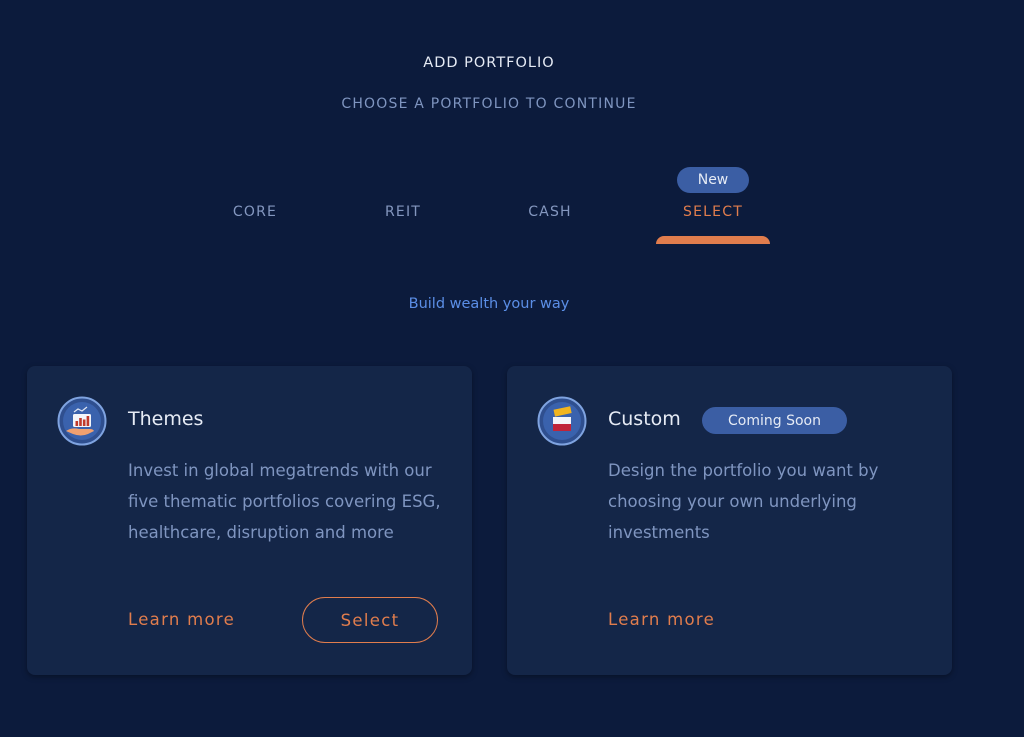  Describe the element at coordinates (166, 419) in the screenshot. I see `themes-card-title: Themes` at that location.